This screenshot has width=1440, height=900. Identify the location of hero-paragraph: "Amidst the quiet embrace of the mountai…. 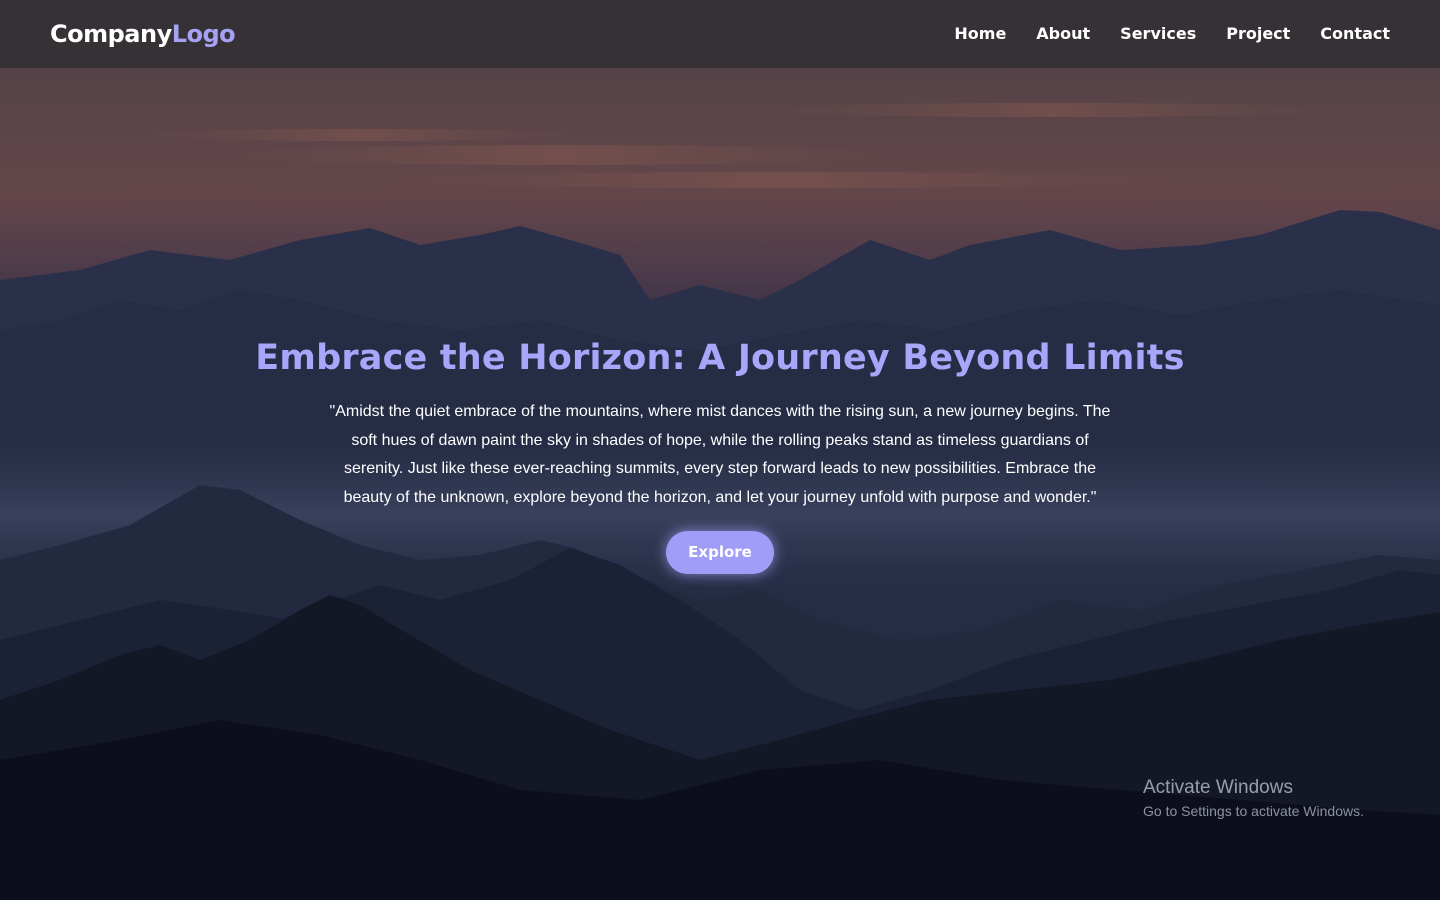
(720, 455).